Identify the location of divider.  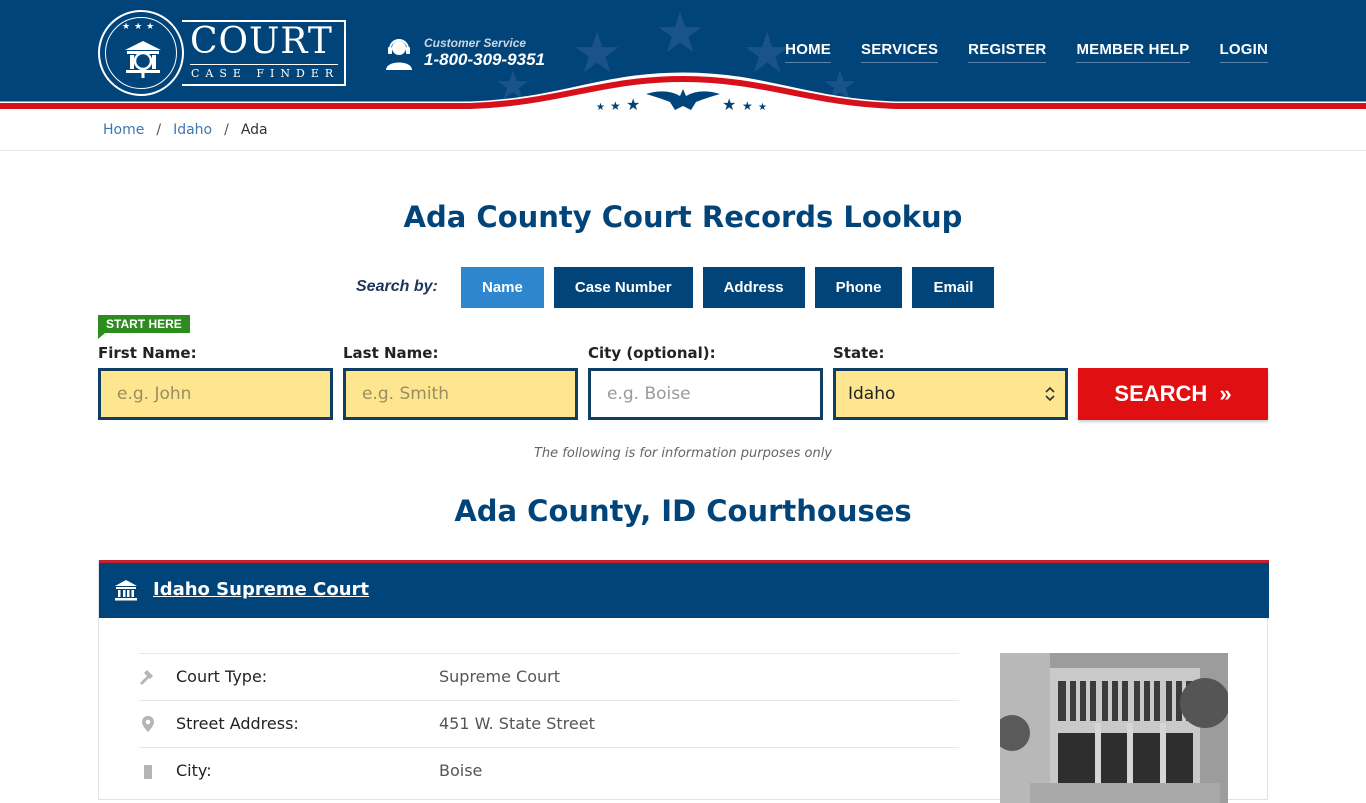
(683, 150).